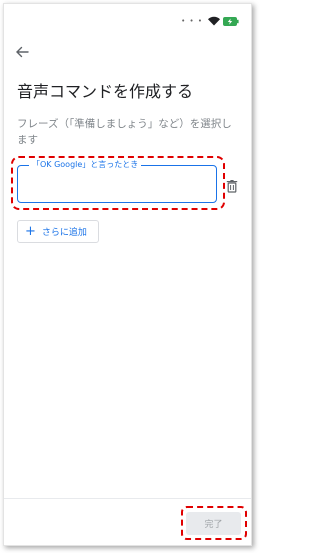 The height and width of the screenshot is (553, 320). What do you see at coordinates (85, 164) in the screenshot?
I see `trigger-phrase-label: 「OK Google」と言ったとき` at bounding box center [85, 164].